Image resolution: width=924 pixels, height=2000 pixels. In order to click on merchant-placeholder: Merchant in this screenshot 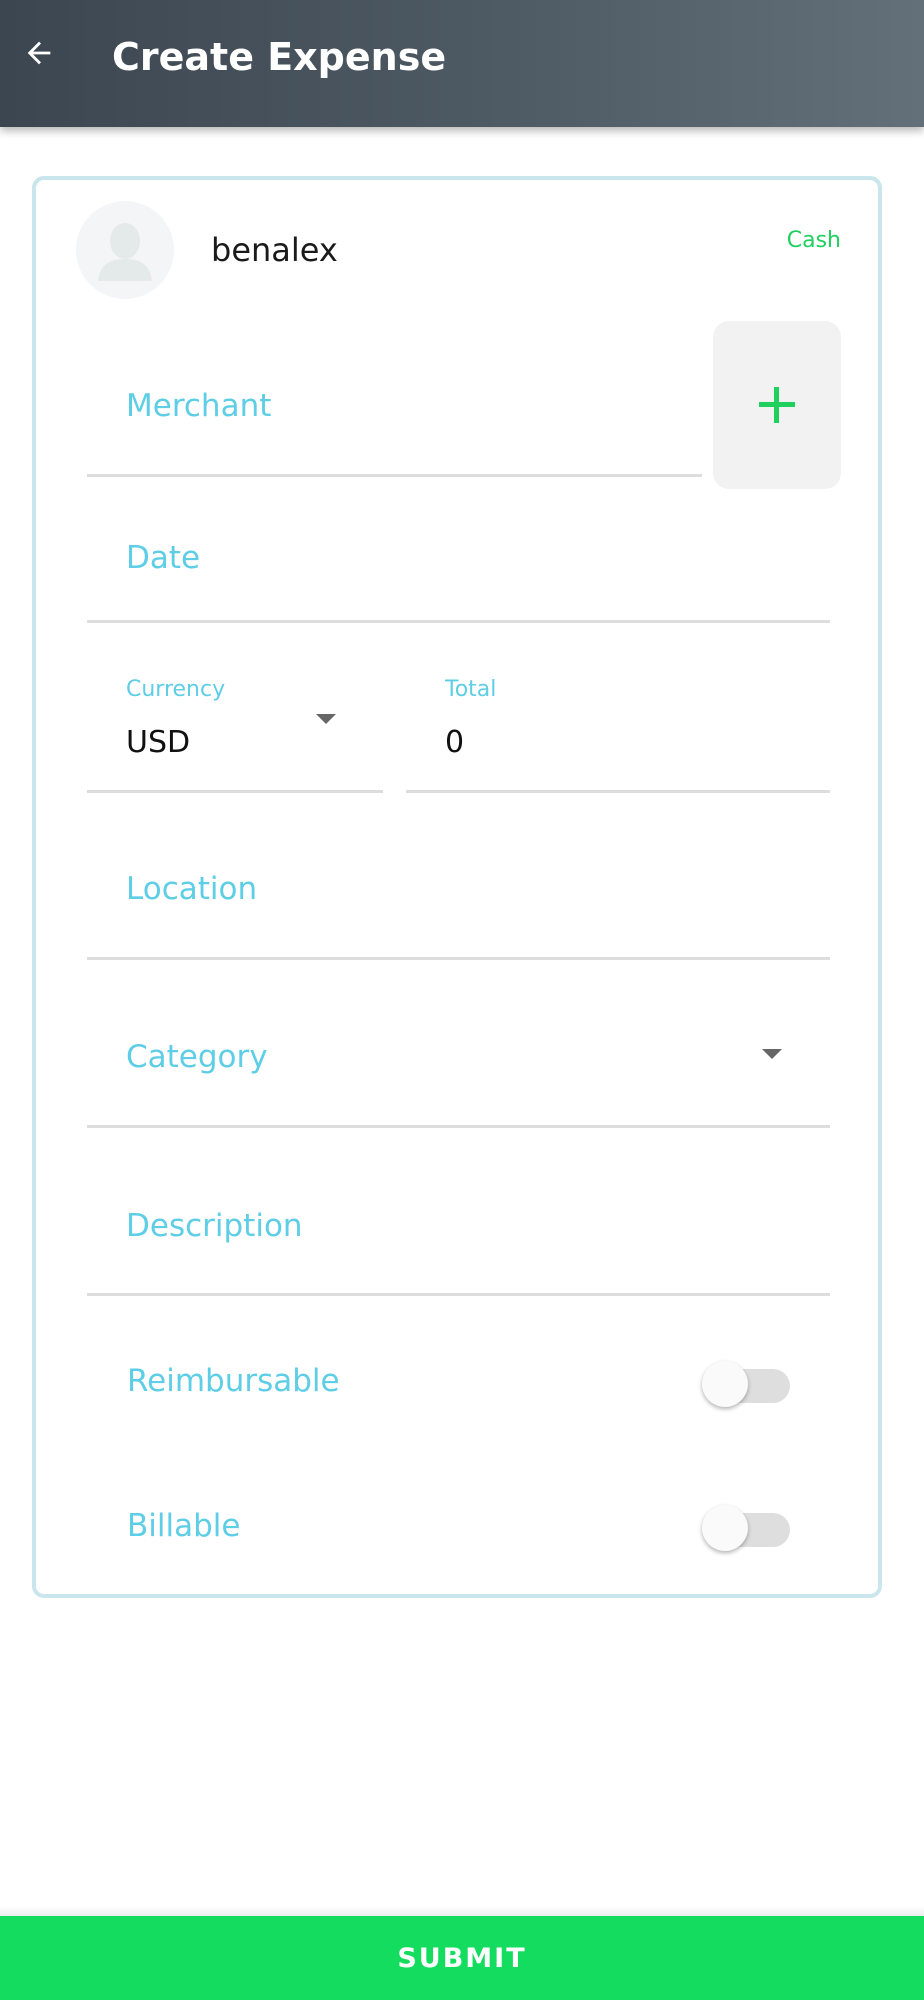, I will do `click(199, 406)`.